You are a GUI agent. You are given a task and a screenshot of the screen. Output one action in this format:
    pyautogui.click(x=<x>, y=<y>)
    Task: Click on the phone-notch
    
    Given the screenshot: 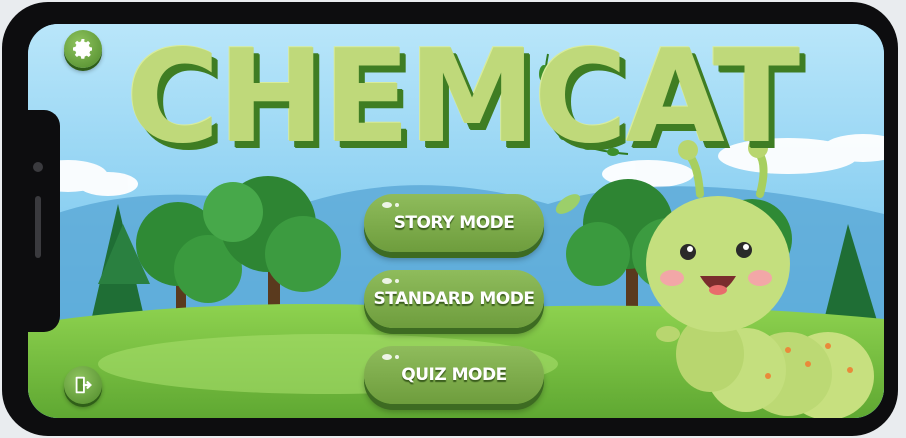 What is the action you would take?
    pyautogui.click(x=31, y=221)
    